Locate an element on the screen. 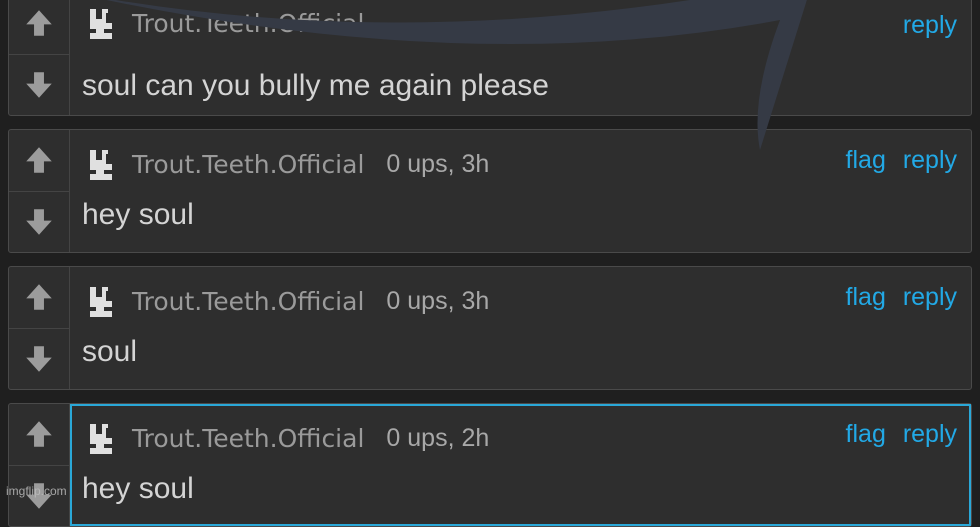 This screenshot has height=527, width=980. ups-timestamp: 0 ups, 2h is located at coordinates (438, 437).